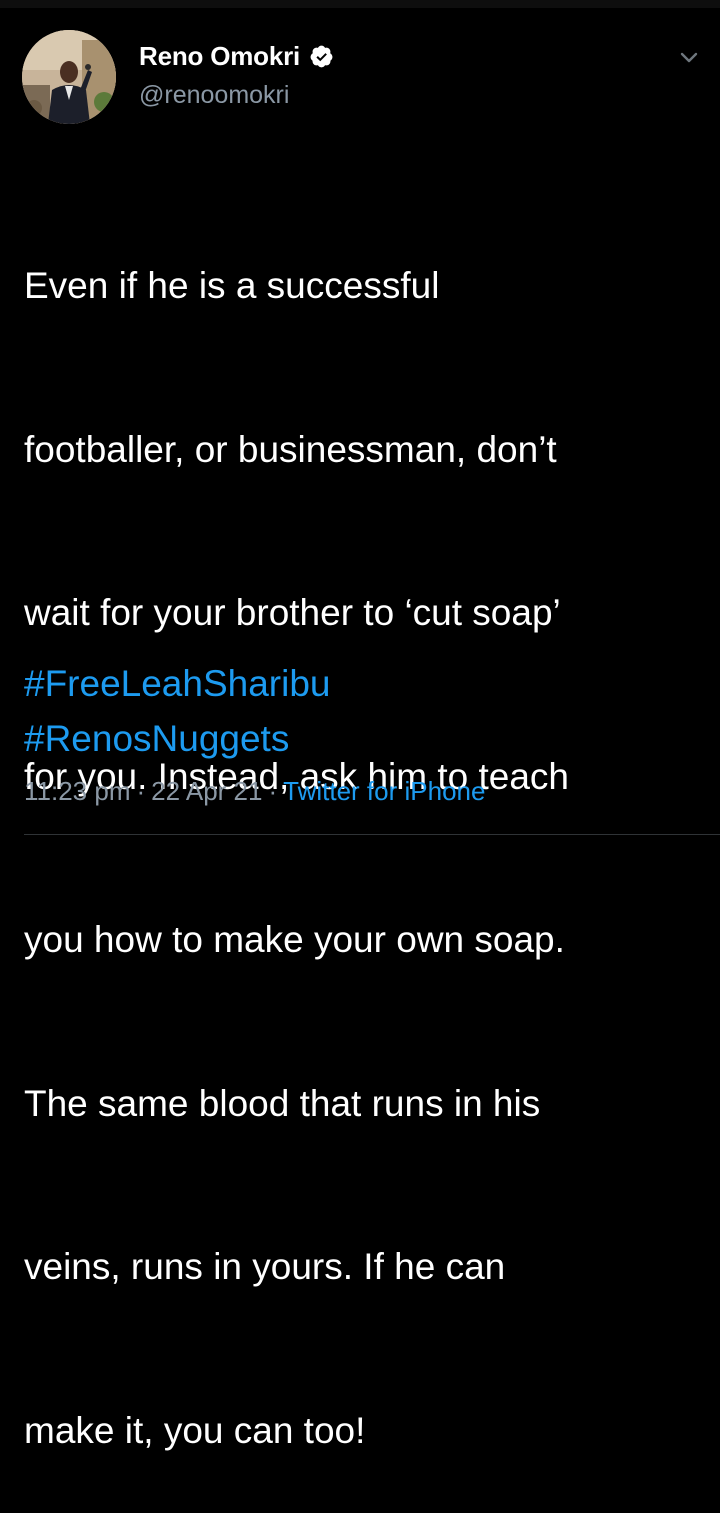 This screenshot has height=1513, width=720. Describe the element at coordinates (265, 1266) in the screenshot. I see `tweet-line: veins, runs in yours. If he can` at that location.